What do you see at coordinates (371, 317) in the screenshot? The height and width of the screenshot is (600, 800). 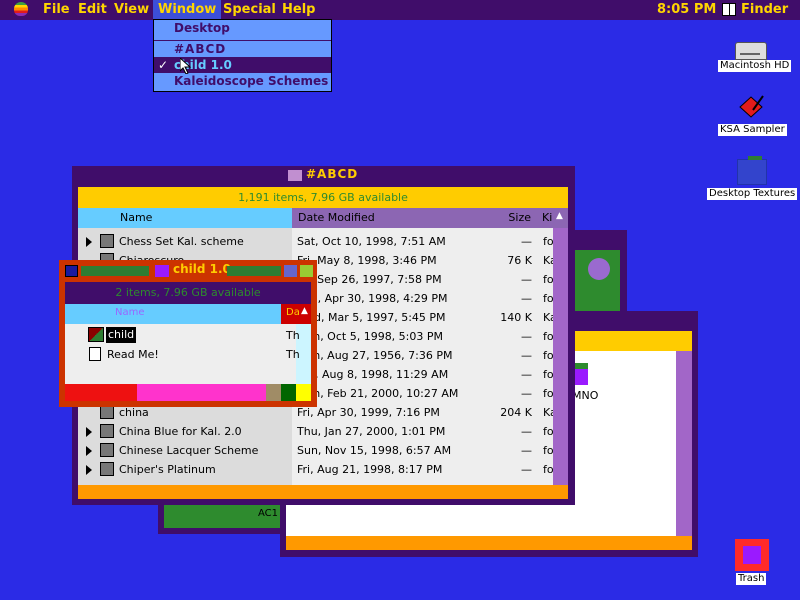 I see `item-date: Wed, Mar 5, 1997, 5:45 PM` at bounding box center [371, 317].